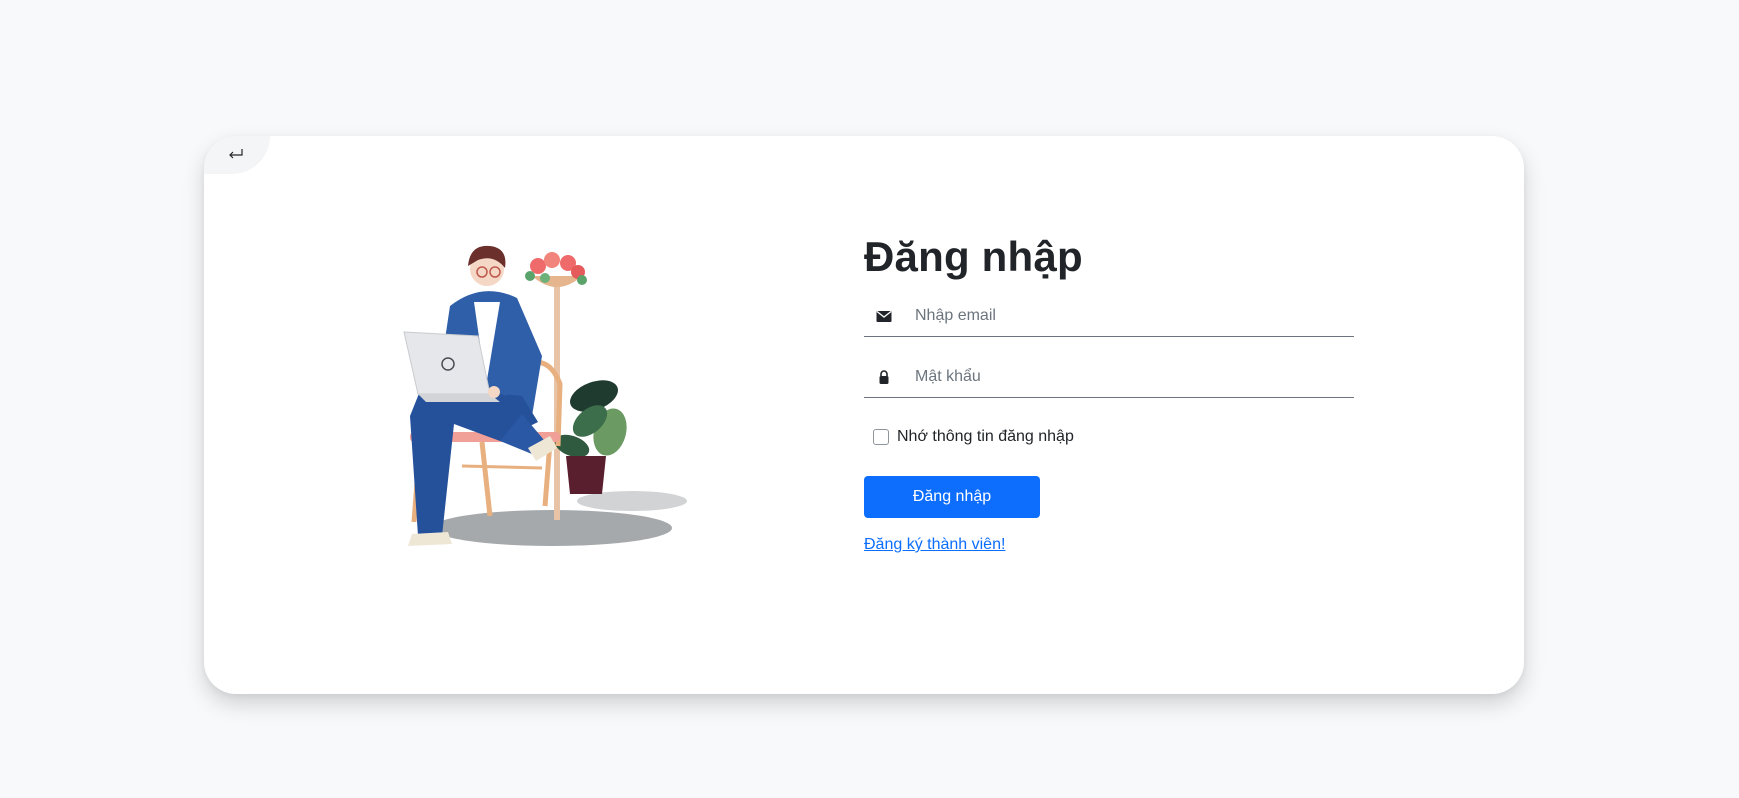 The image size is (1739, 798). I want to click on remember-me-row: Nhớ thông tin đăng nhập, so click(1109, 437).